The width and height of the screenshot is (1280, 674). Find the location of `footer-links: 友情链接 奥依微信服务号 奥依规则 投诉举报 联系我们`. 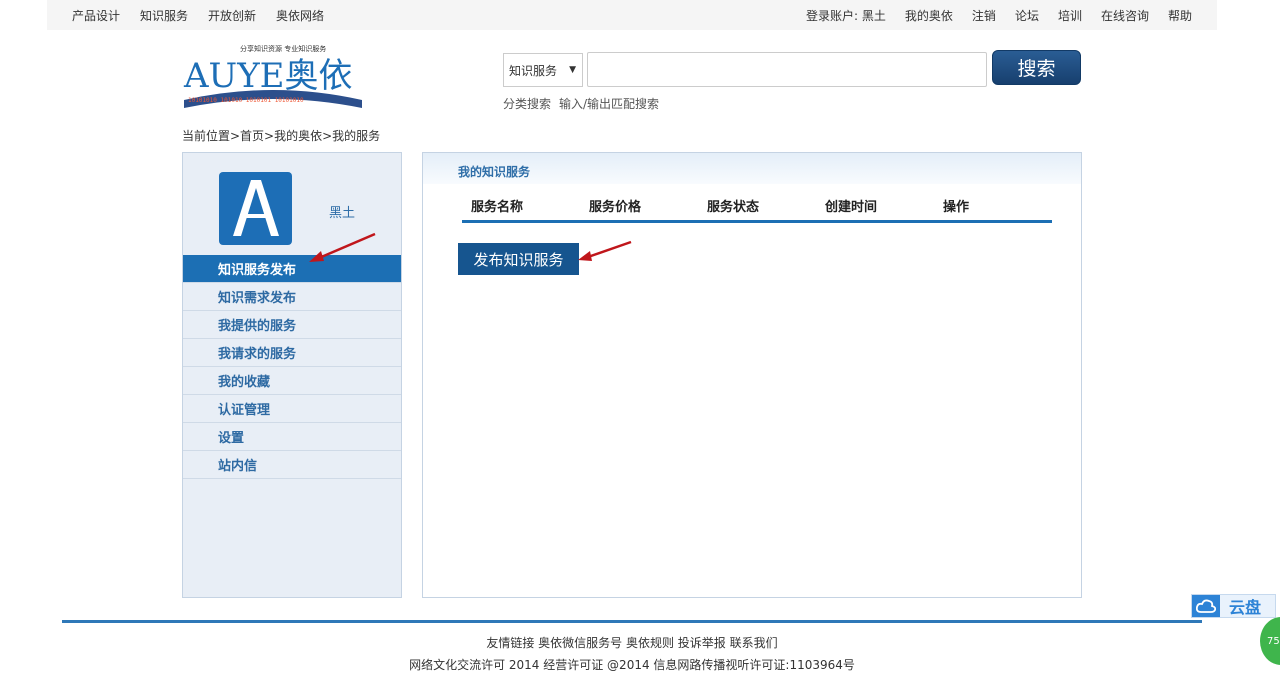

footer-links: 友情链接 奥依微信服务号 奥依规则 投诉举报 联系我们 is located at coordinates (632, 642).